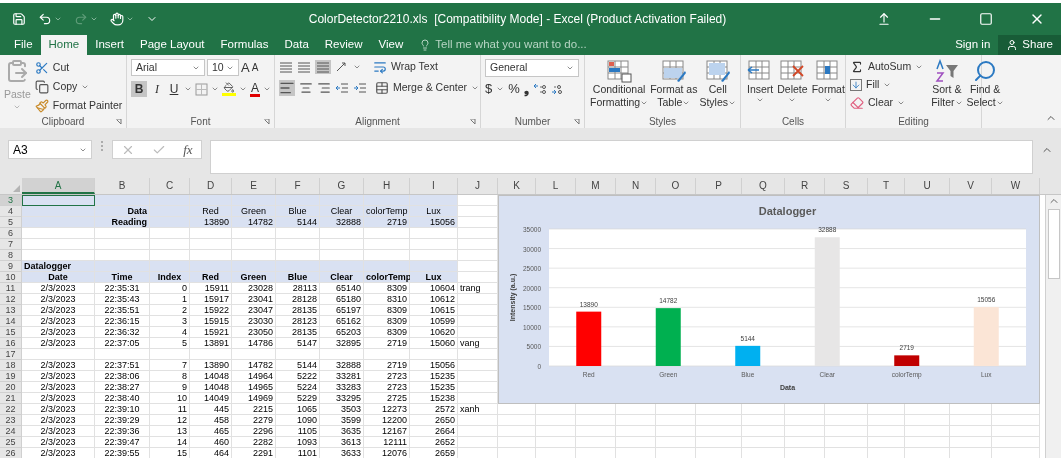 The width and height of the screenshot is (1061, 458). Describe the element at coordinates (342, 66) in the screenshot. I see `orientation-icon` at that location.